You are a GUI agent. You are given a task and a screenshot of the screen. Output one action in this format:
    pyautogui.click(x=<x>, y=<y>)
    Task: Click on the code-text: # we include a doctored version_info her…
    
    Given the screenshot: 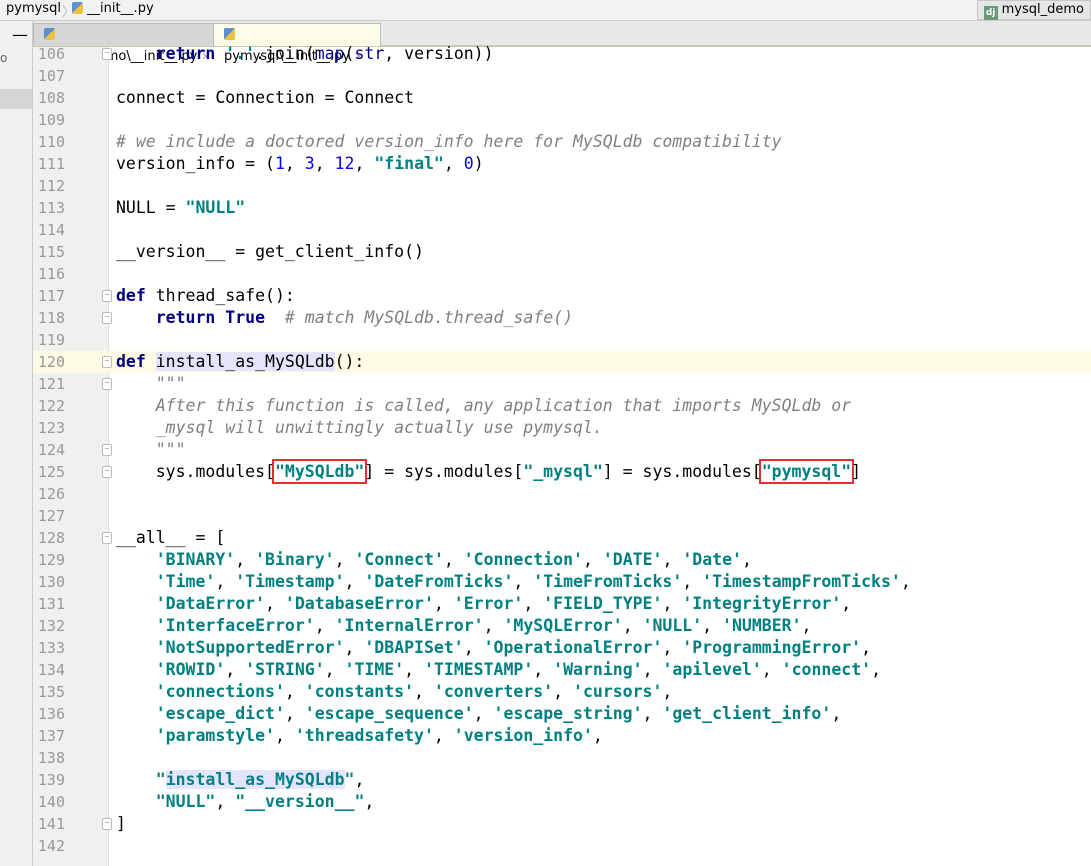 What is the action you would take?
    pyautogui.click(x=449, y=142)
    